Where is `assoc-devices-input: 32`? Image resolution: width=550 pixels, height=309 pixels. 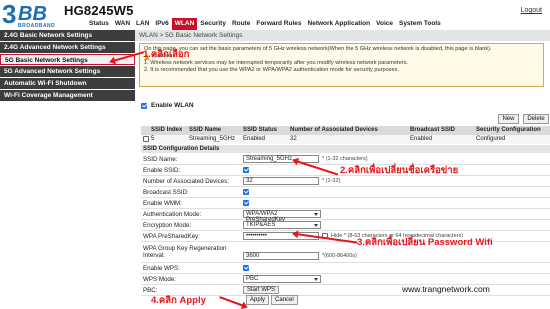
assoc-devices-input: 32 is located at coordinates (281, 181).